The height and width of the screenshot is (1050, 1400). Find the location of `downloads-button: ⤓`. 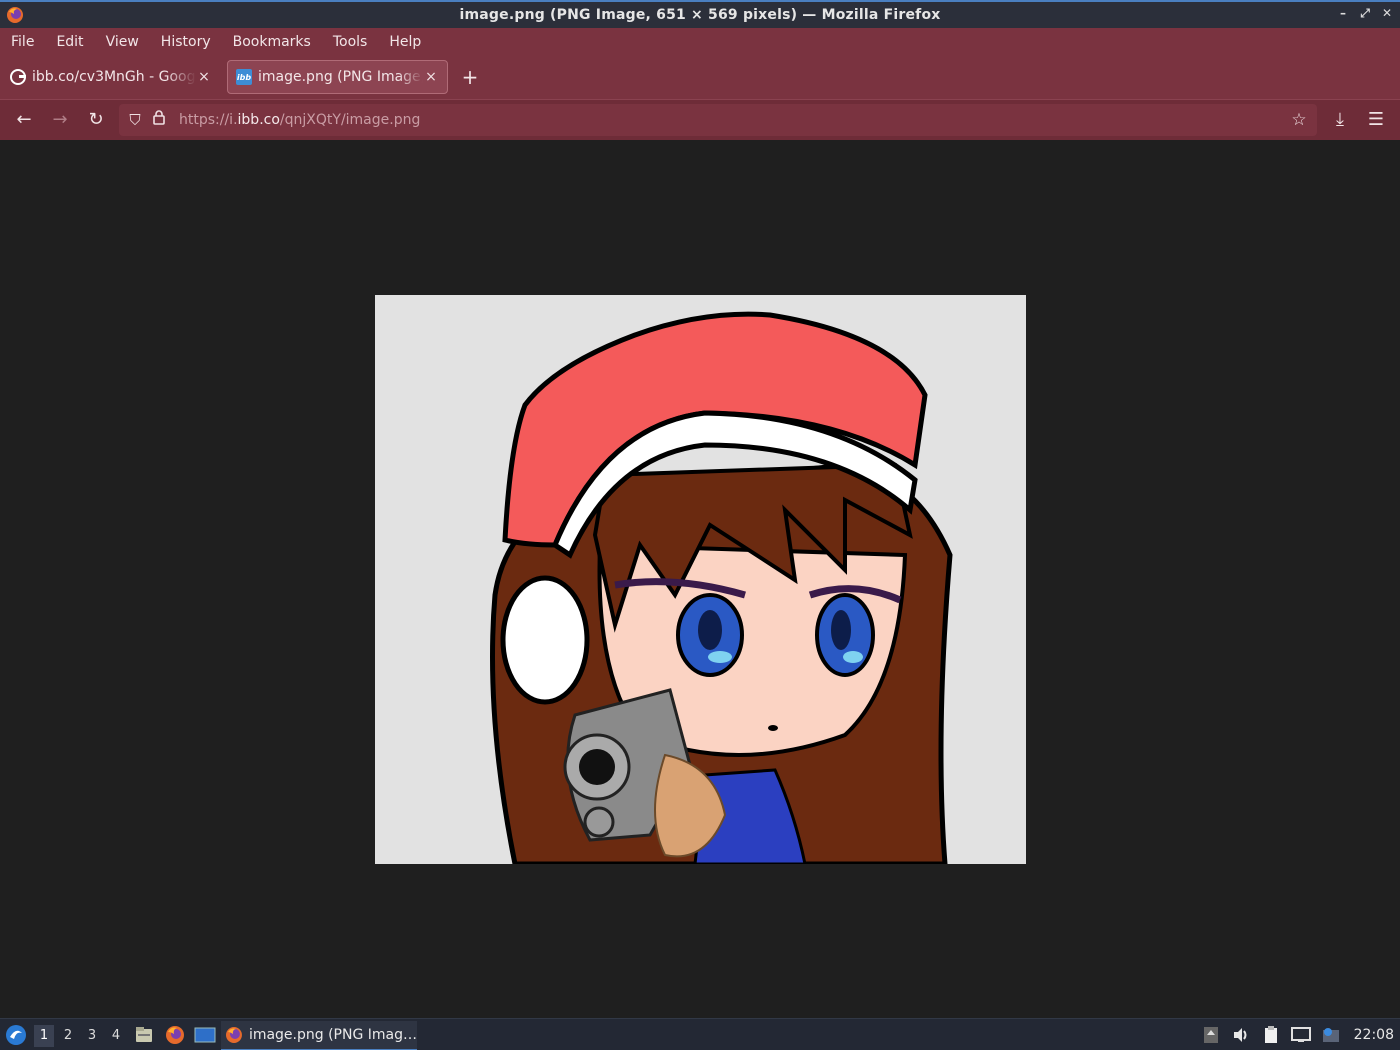

downloads-button: ⤓ is located at coordinates (1340, 120).